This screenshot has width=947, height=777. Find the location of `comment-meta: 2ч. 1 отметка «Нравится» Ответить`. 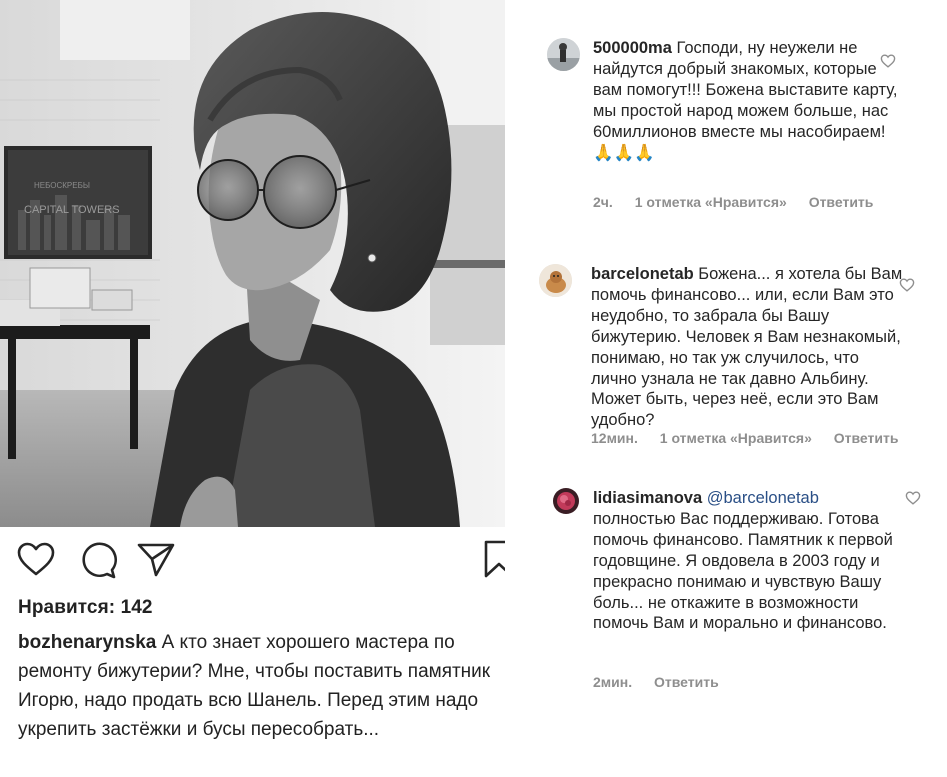

comment-meta: 2ч. 1 отметка «Нравится» Ответить is located at coordinates (742, 202).